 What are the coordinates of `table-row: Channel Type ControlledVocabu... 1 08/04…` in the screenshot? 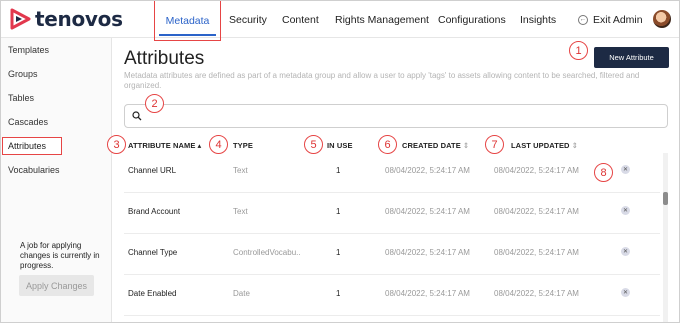 It's located at (392, 255).